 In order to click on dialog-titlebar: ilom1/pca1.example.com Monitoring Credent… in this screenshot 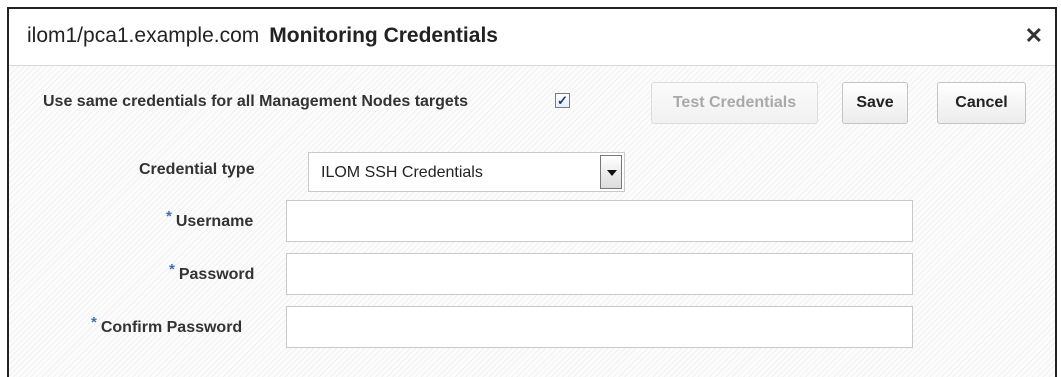, I will do `click(532, 37)`.